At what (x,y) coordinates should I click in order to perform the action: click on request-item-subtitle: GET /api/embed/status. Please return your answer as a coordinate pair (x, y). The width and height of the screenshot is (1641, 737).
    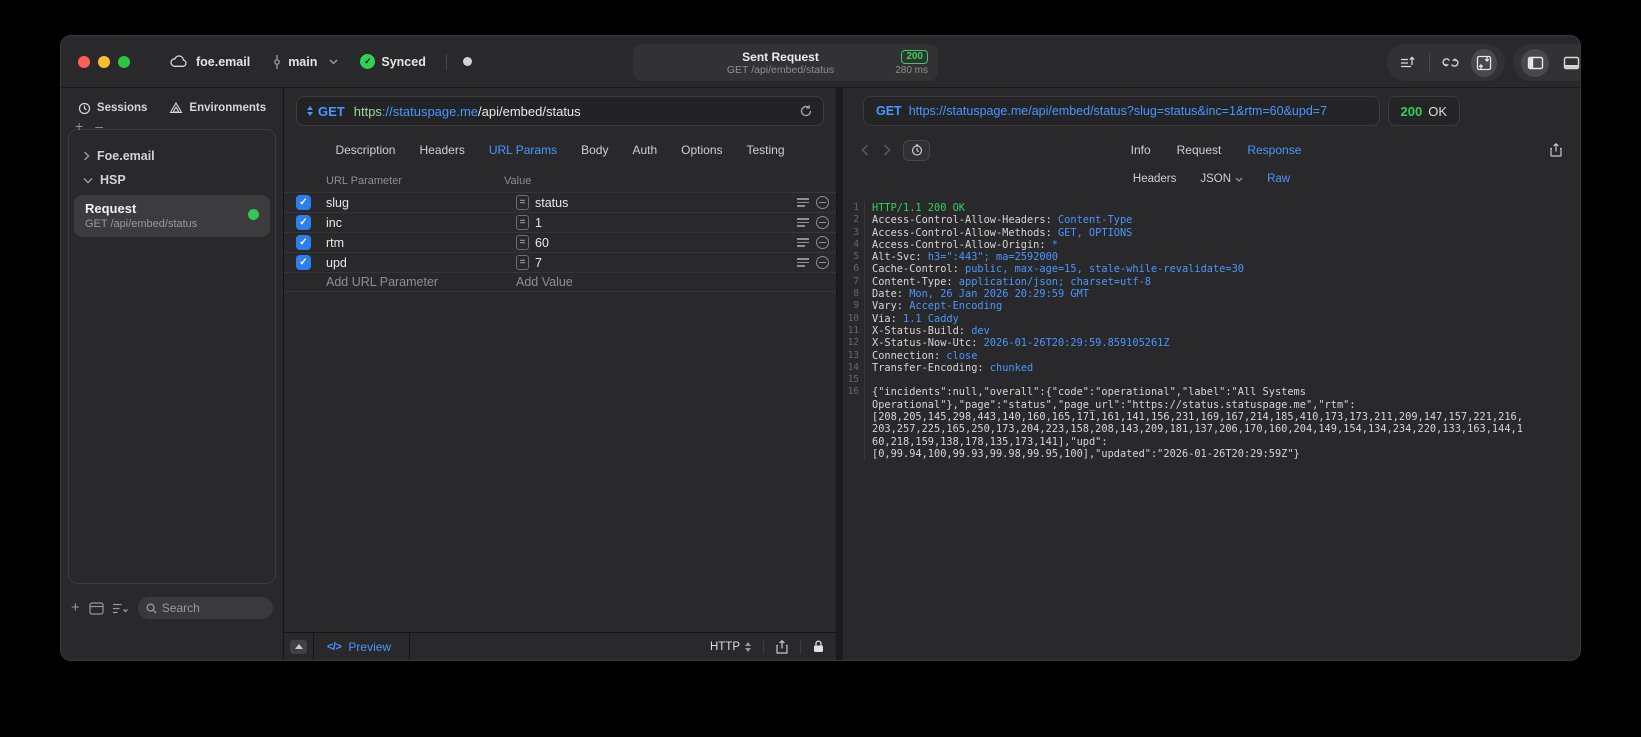
    Looking at the image, I should click on (141, 224).